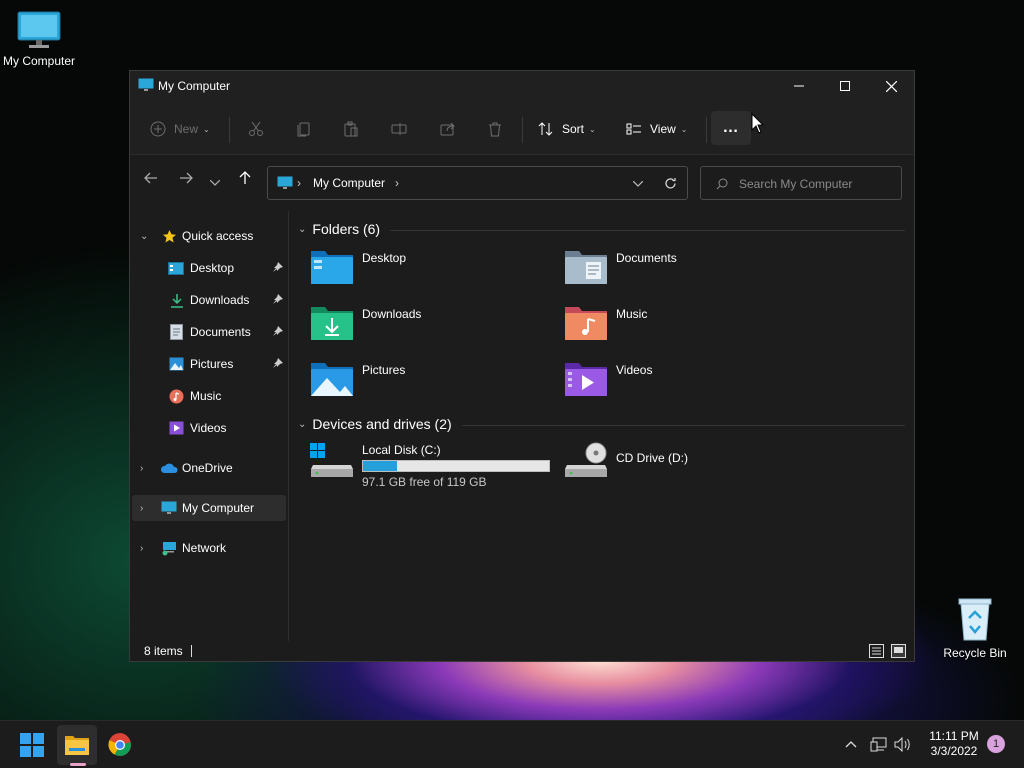  Describe the element at coordinates (954, 744) in the screenshot. I see `clock: 11:11 PM 3/3/2022` at that location.